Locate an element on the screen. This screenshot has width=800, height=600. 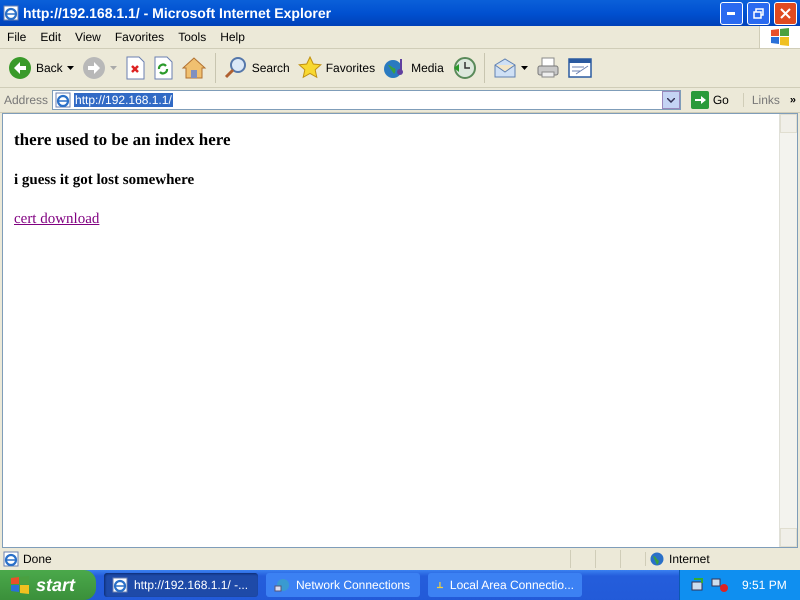
chevron-icon: » is located at coordinates (793, 100).